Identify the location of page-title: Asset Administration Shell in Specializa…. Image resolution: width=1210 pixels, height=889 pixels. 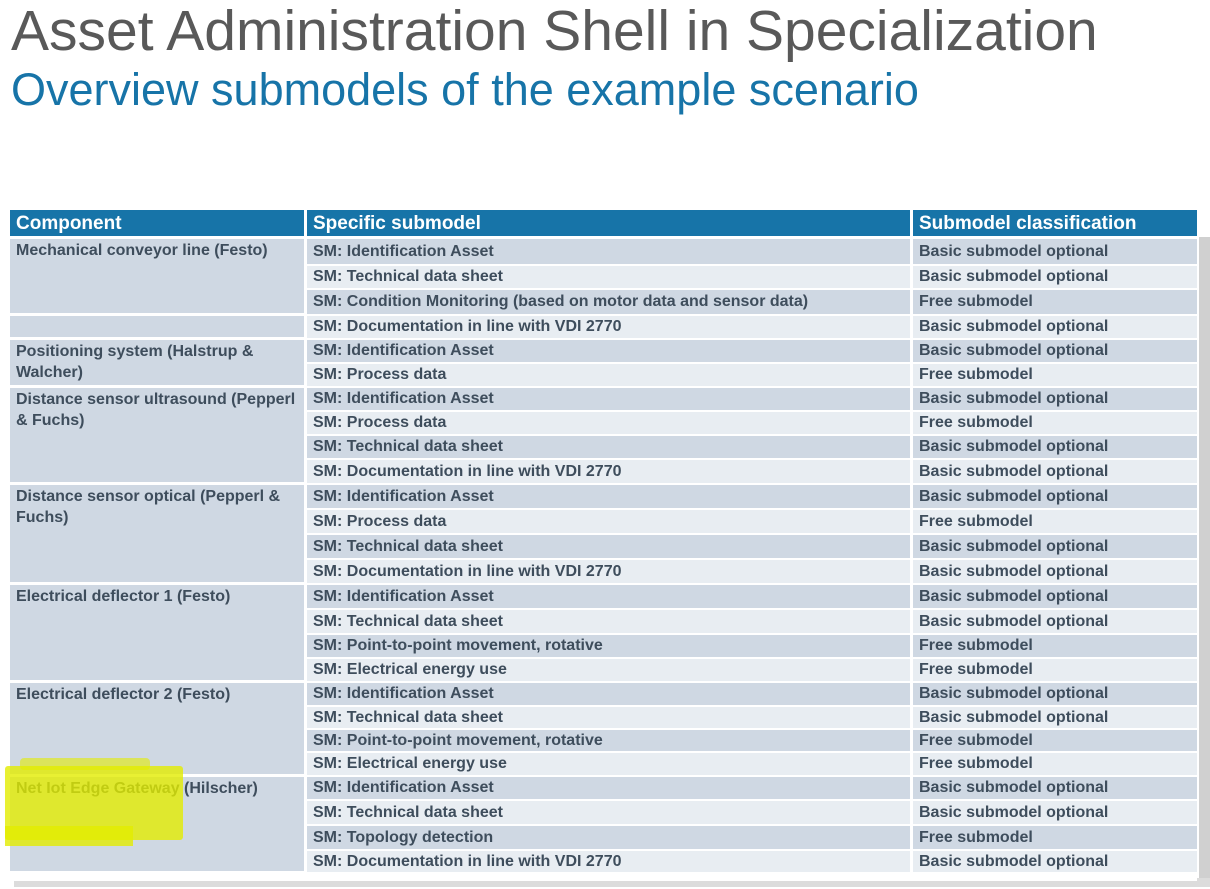
(554, 31).